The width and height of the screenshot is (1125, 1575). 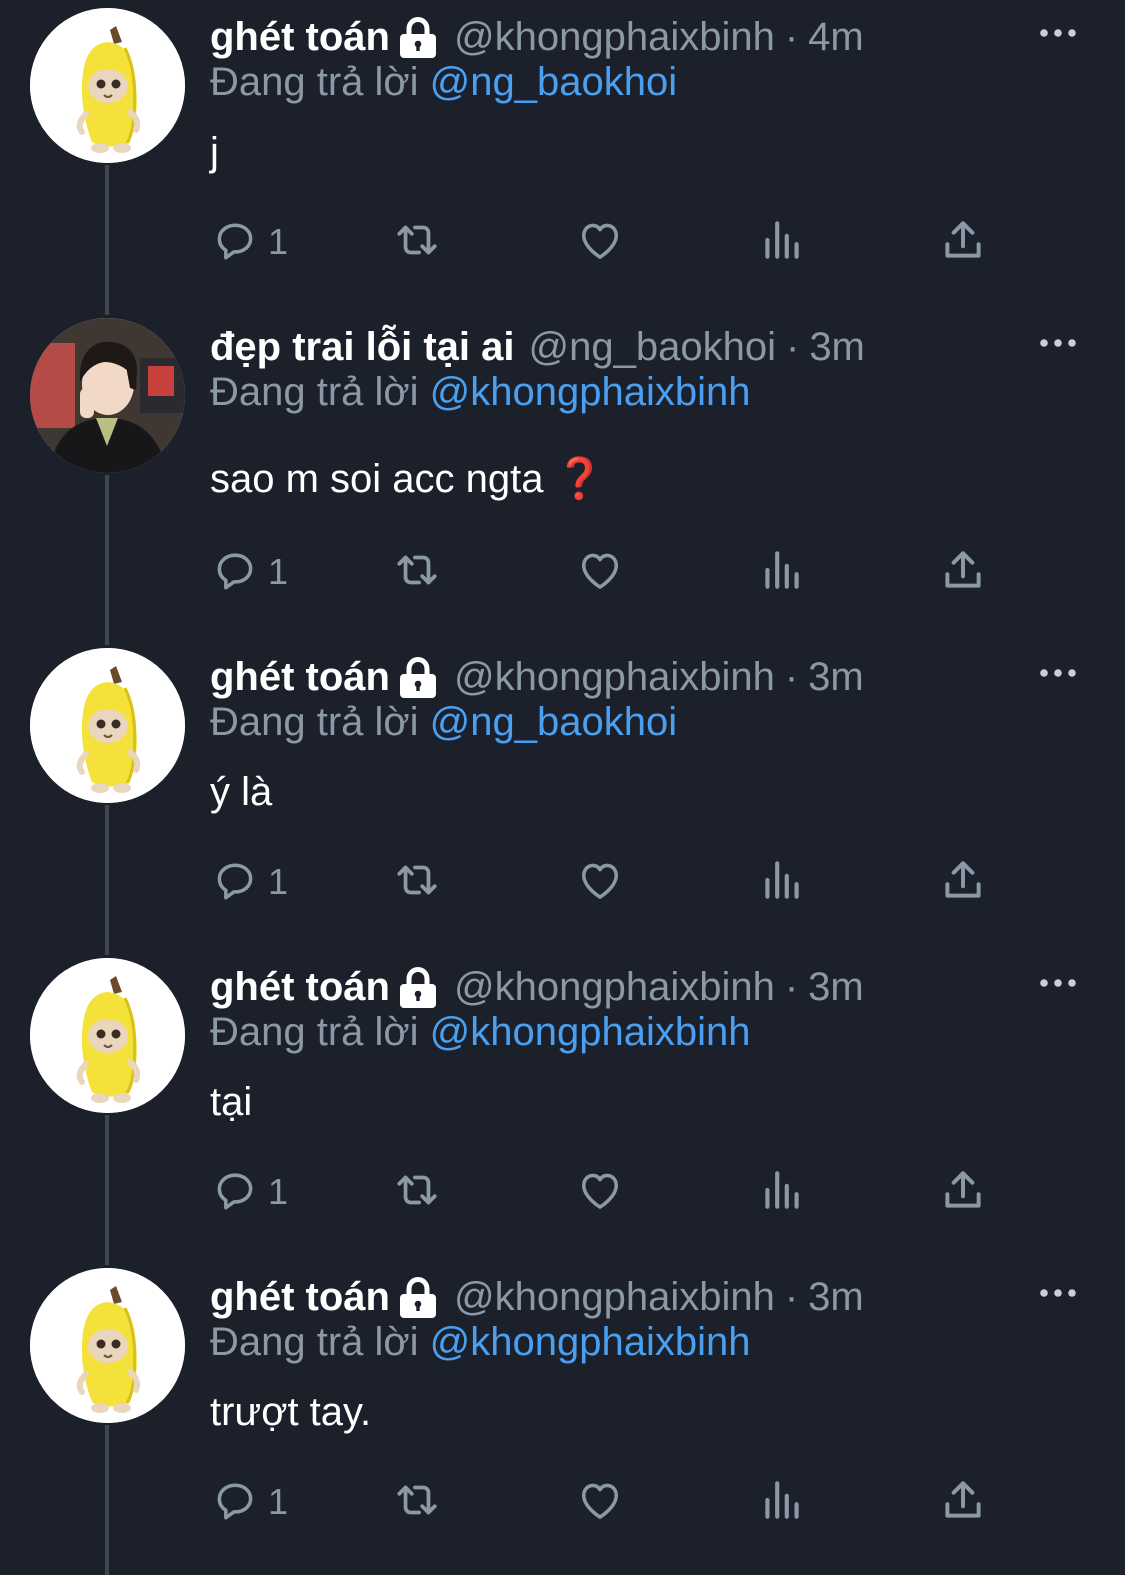 I want to click on tweet-text-content: trượt tay., so click(x=291, y=1412).